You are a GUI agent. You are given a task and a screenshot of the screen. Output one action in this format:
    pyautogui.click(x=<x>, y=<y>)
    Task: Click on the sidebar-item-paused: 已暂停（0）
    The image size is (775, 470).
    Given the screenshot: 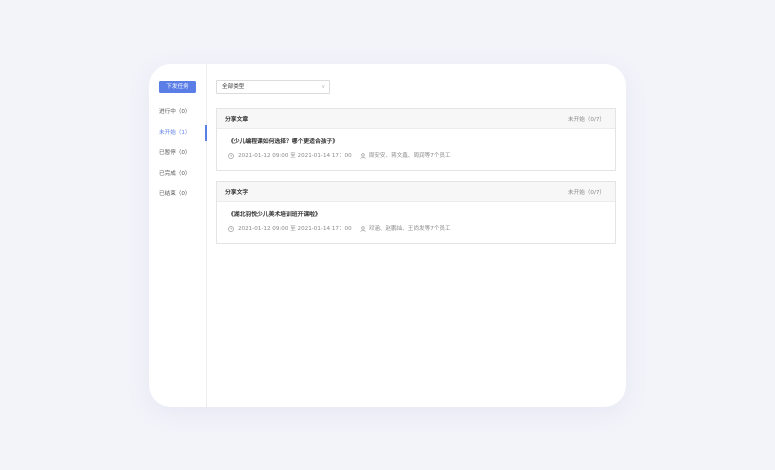 What is the action you would take?
    pyautogui.click(x=178, y=153)
    